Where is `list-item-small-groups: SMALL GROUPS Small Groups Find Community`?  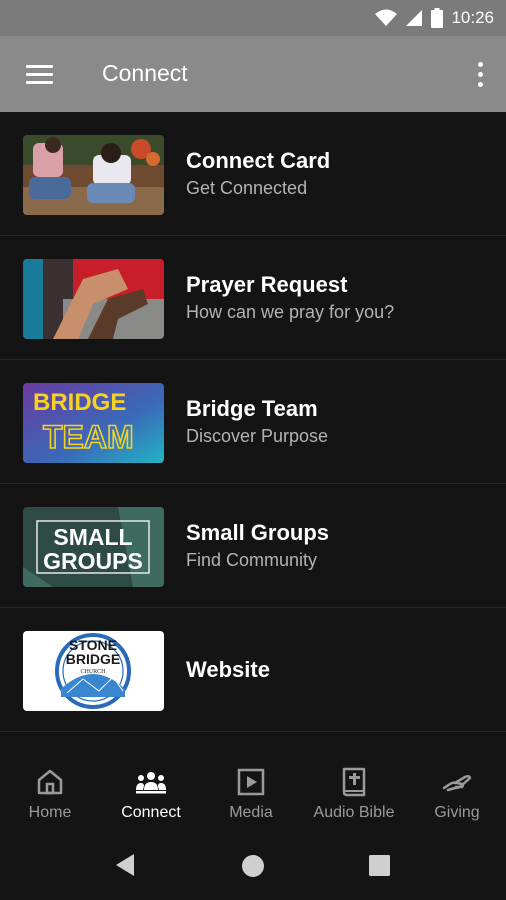
list-item-small-groups: SMALL GROUPS Small Groups Find Community is located at coordinates (253, 546).